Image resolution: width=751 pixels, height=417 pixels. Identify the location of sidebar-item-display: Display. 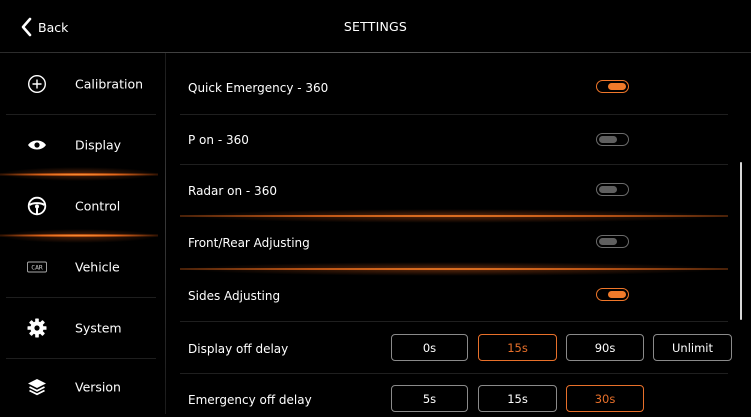
(79, 144).